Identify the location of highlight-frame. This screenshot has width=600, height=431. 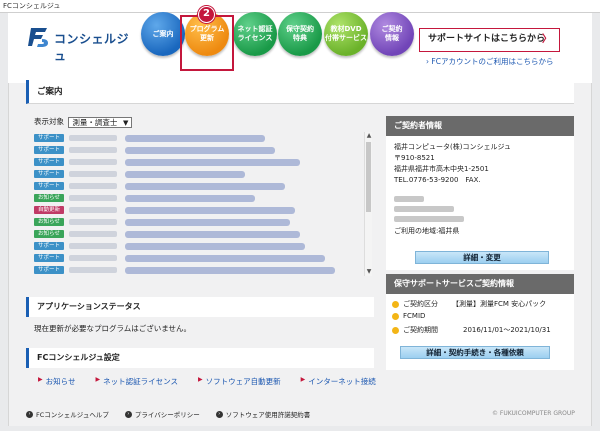
(207, 43).